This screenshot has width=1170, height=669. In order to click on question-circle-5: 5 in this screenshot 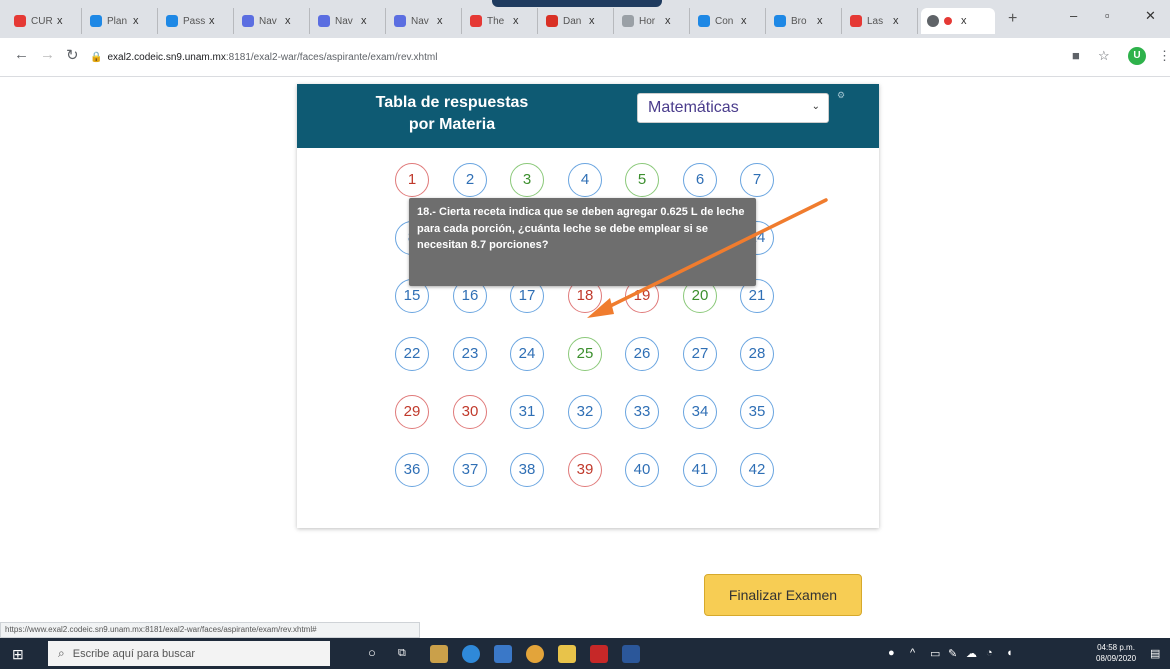, I will do `click(642, 180)`.